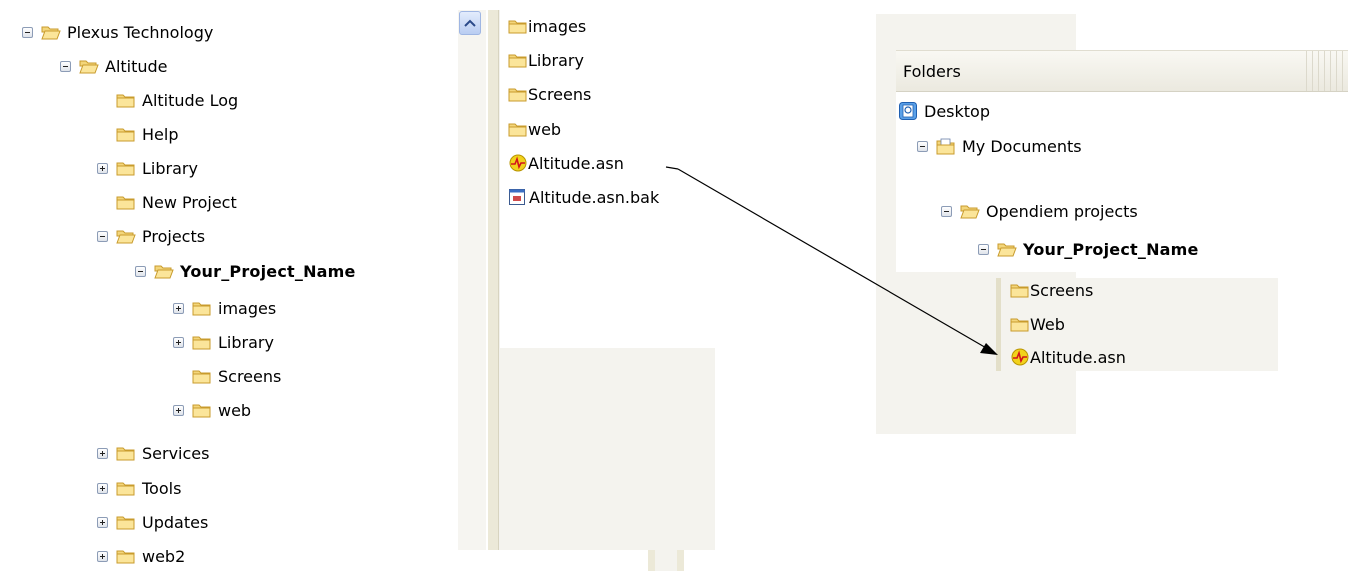 This screenshot has width=1348, height=571. I want to click on scroll-up-button, so click(470, 23).